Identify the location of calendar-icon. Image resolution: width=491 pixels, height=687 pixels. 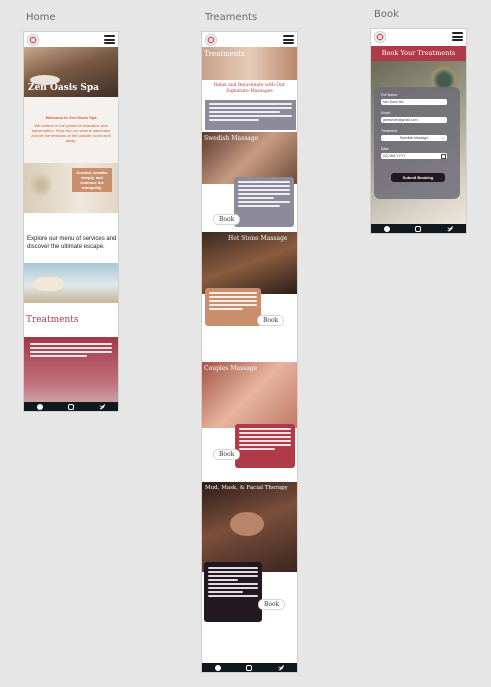
(443, 156).